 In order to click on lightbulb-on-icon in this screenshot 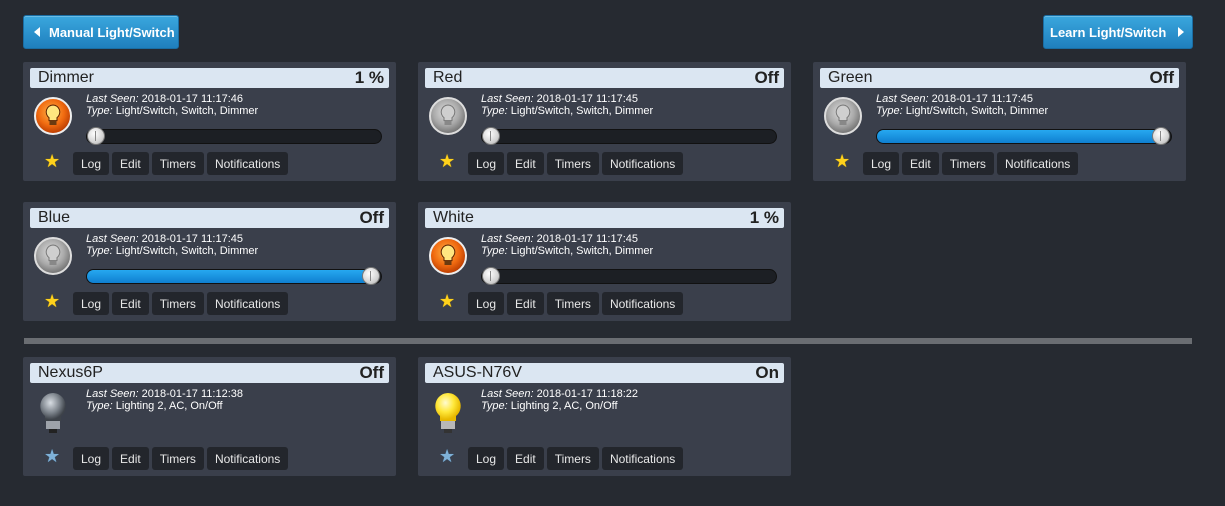, I will do `click(448, 412)`.